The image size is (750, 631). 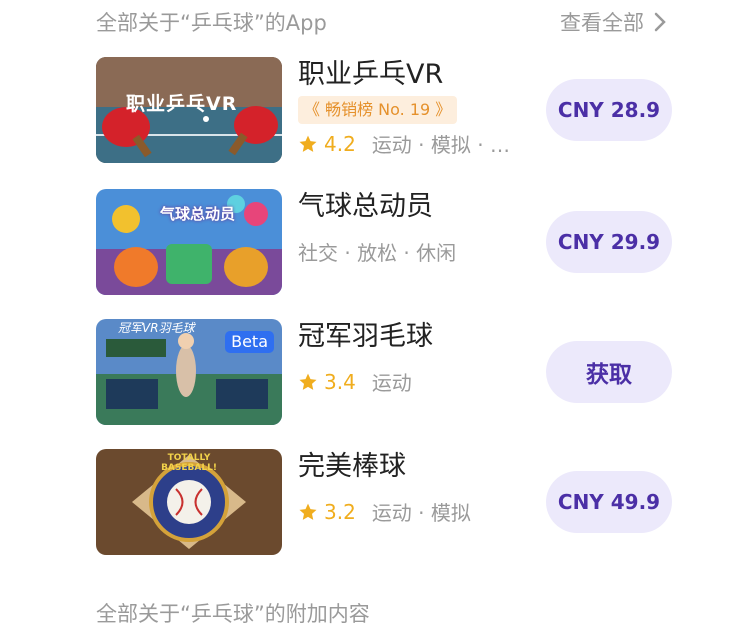 I want to click on see-all-link: 查看全部, so click(x=613, y=22).